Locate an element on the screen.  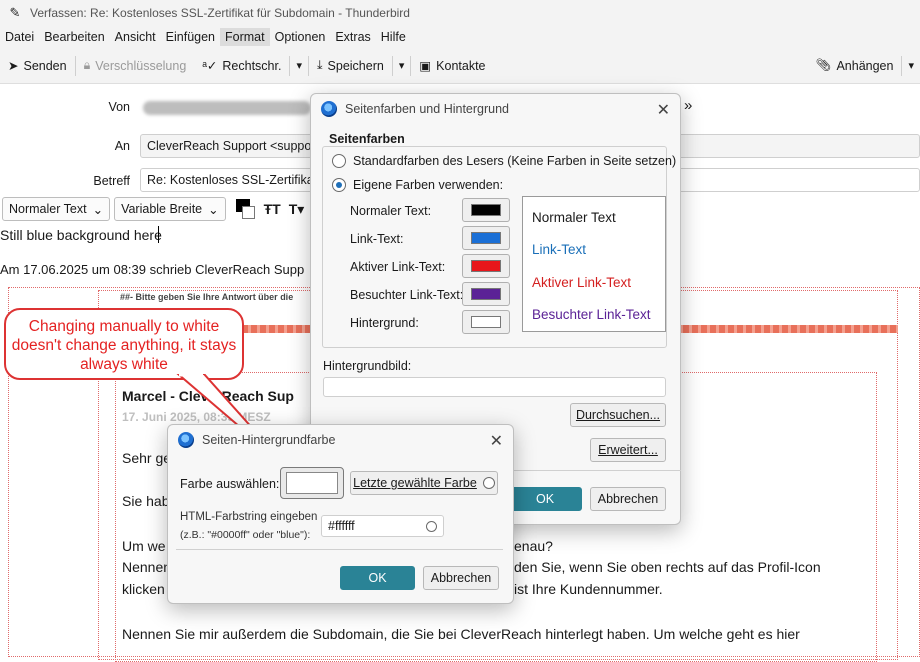
font-select: Variable Breite ⌄ is located at coordinates (170, 209).